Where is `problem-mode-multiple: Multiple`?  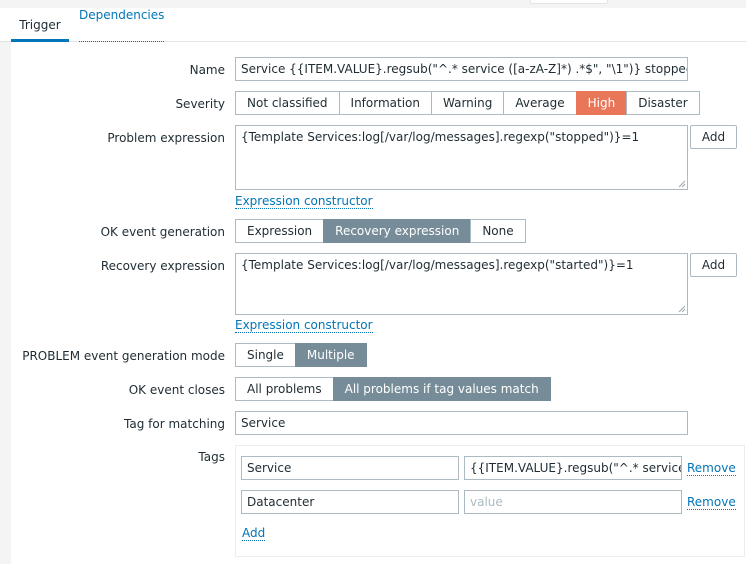 problem-mode-multiple: Multiple is located at coordinates (330, 355).